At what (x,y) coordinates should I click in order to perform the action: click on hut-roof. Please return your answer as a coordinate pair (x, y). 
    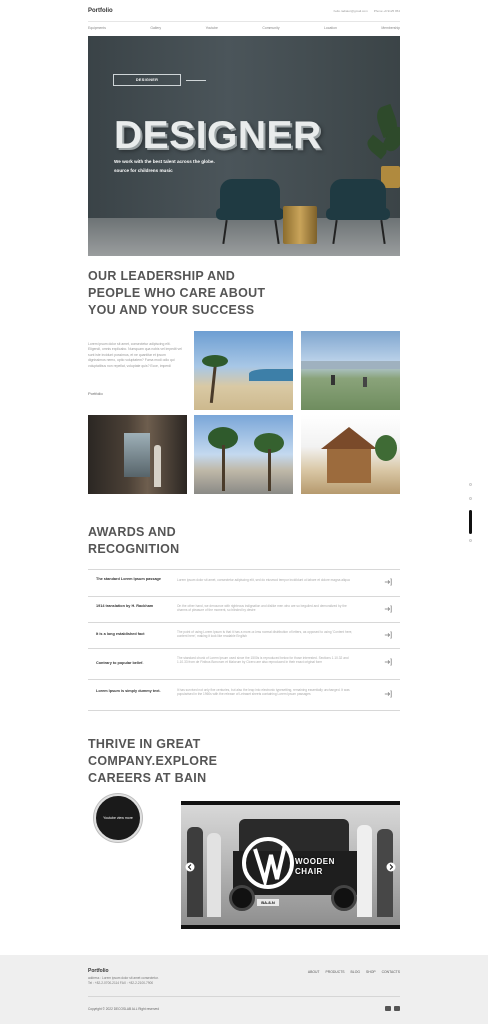
    Looking at the image, I should click on (349, 438).